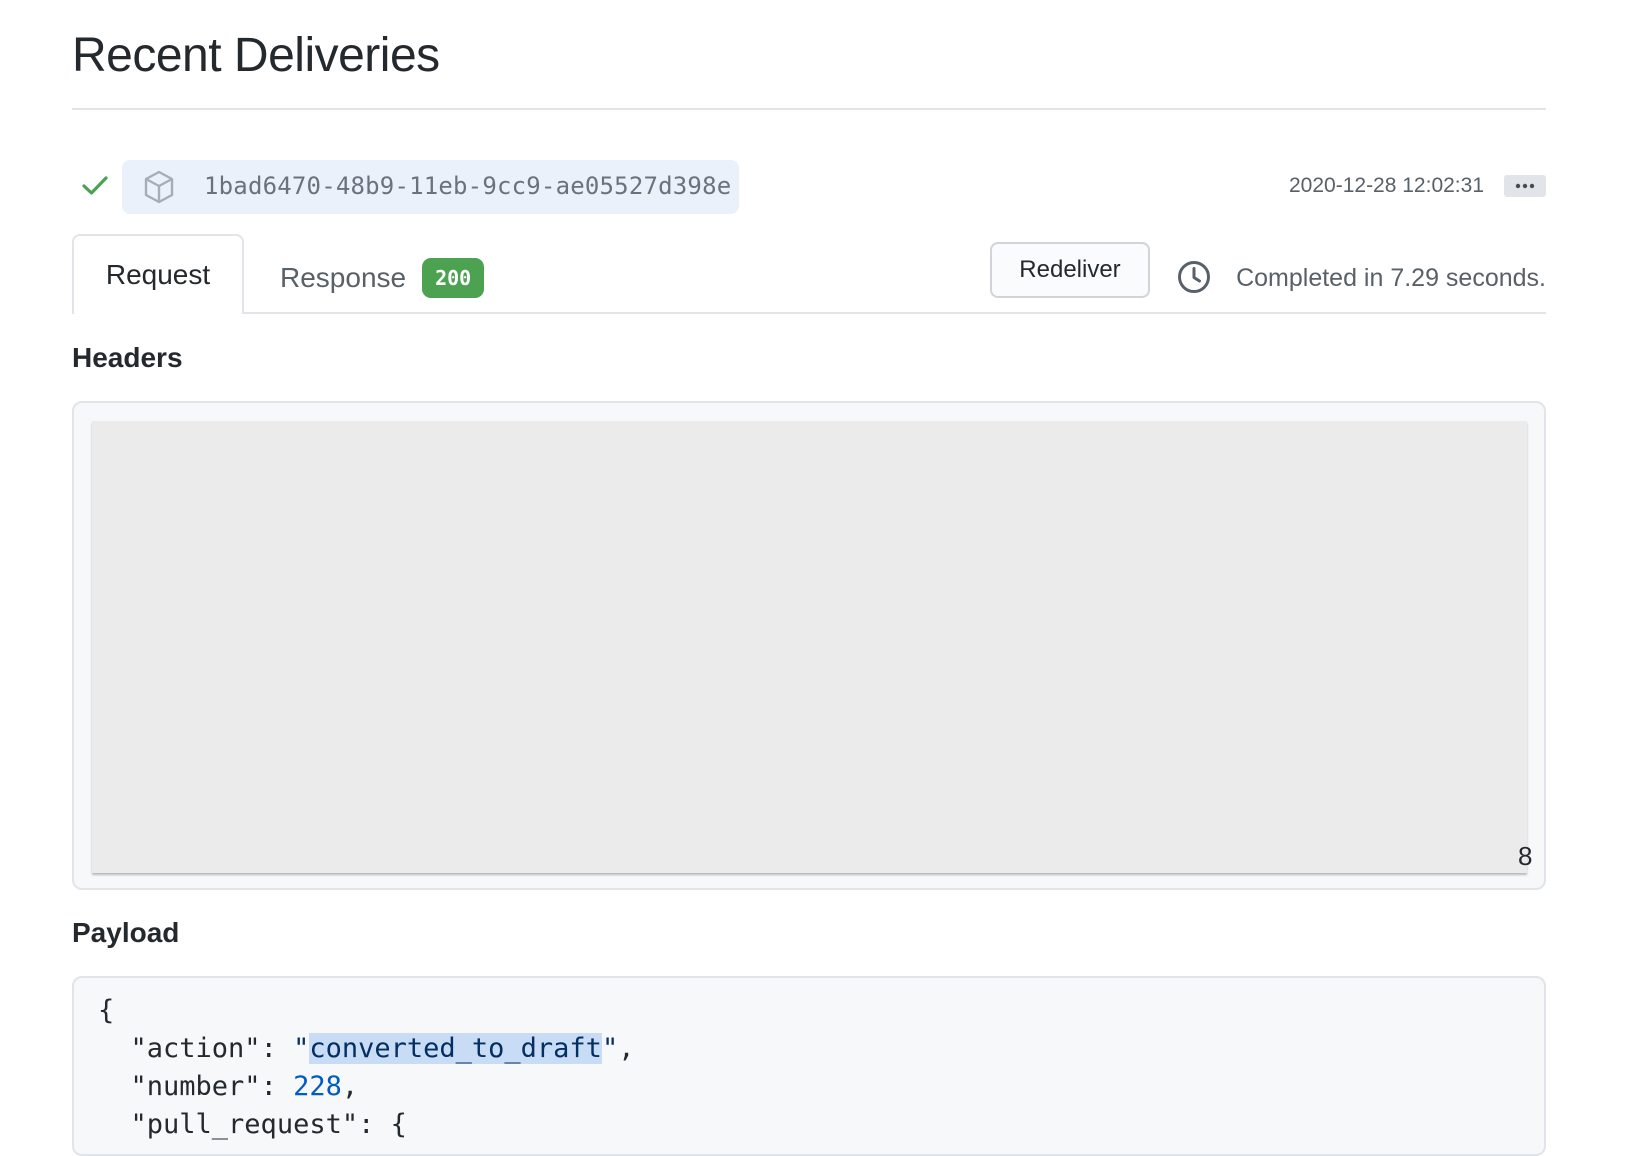 The width and height of the screenshot is (1628, 1156). I want to click on page-title: Recent Deliveries, so click(256, 55).